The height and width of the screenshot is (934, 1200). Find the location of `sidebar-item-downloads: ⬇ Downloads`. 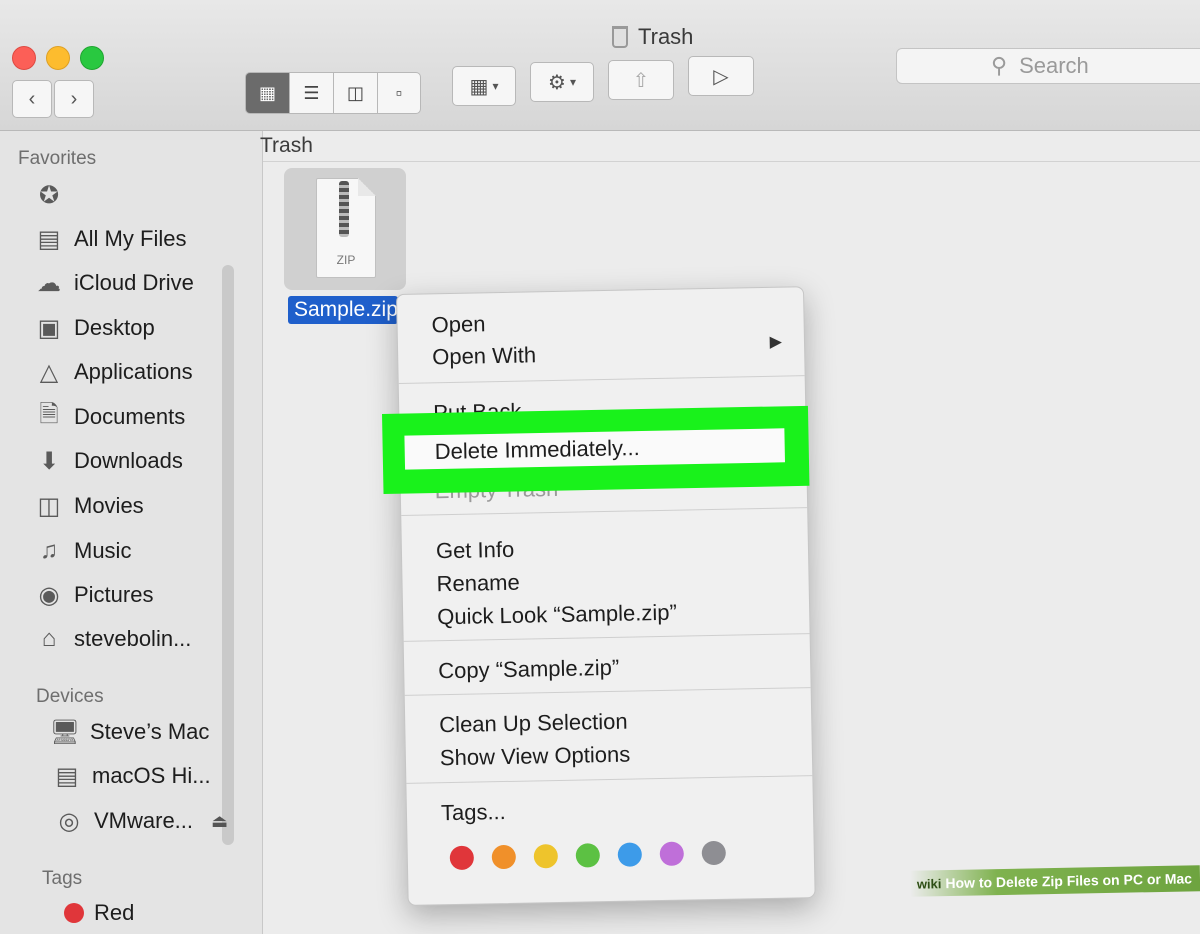

sidebar-item-downloads: ⬇ Downloads is located at coordinates (108, 461).